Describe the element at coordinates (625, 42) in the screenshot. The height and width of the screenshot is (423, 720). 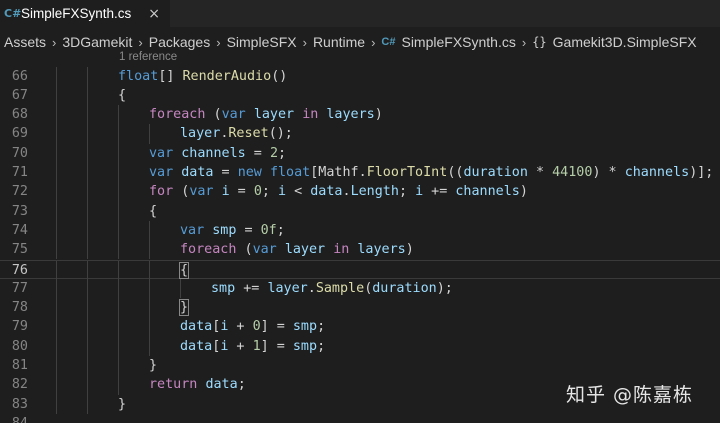
I see `breadcrumb-namespace: Gamekit3D.SimpleSFX` at that location.